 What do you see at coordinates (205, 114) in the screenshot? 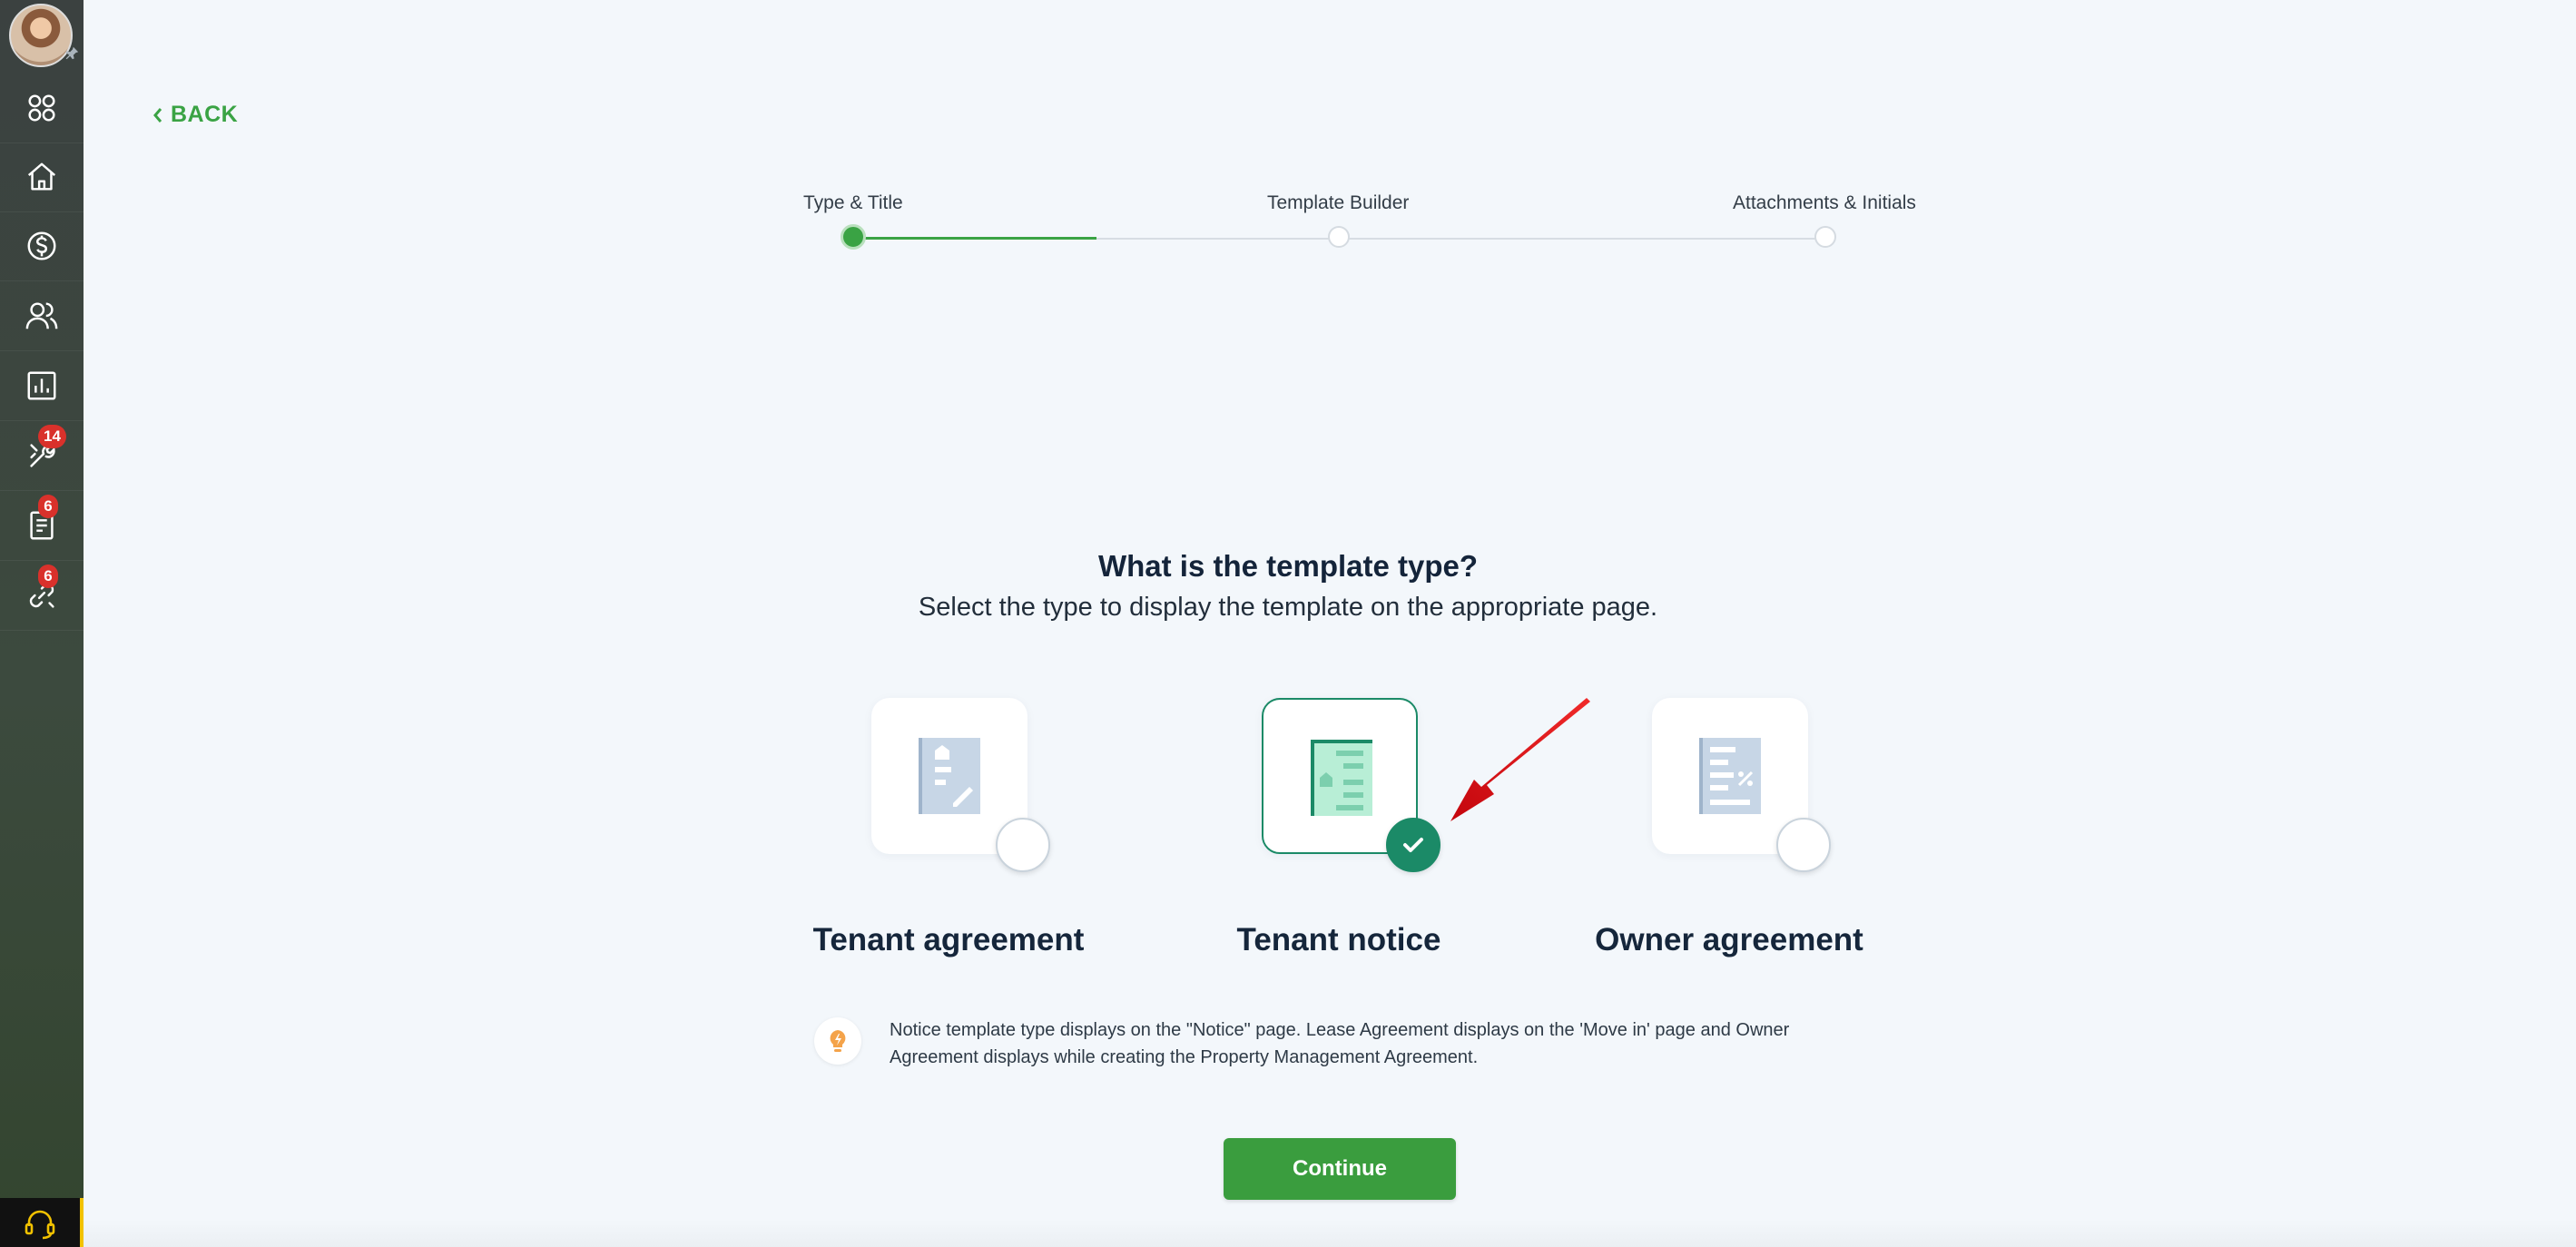
I see `back-label: BACK` at bounding box center [205, 114].